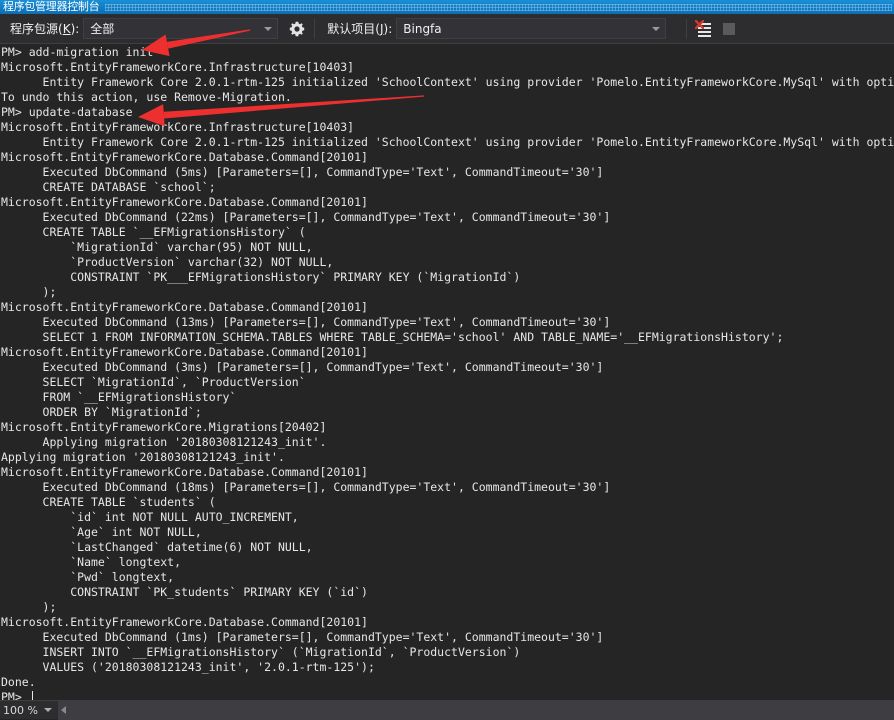  What do you see at coordinates (45, 29) in the screenshot?
I see `package-source-label: 程序包源(K):` at bounding box center [45, 29].